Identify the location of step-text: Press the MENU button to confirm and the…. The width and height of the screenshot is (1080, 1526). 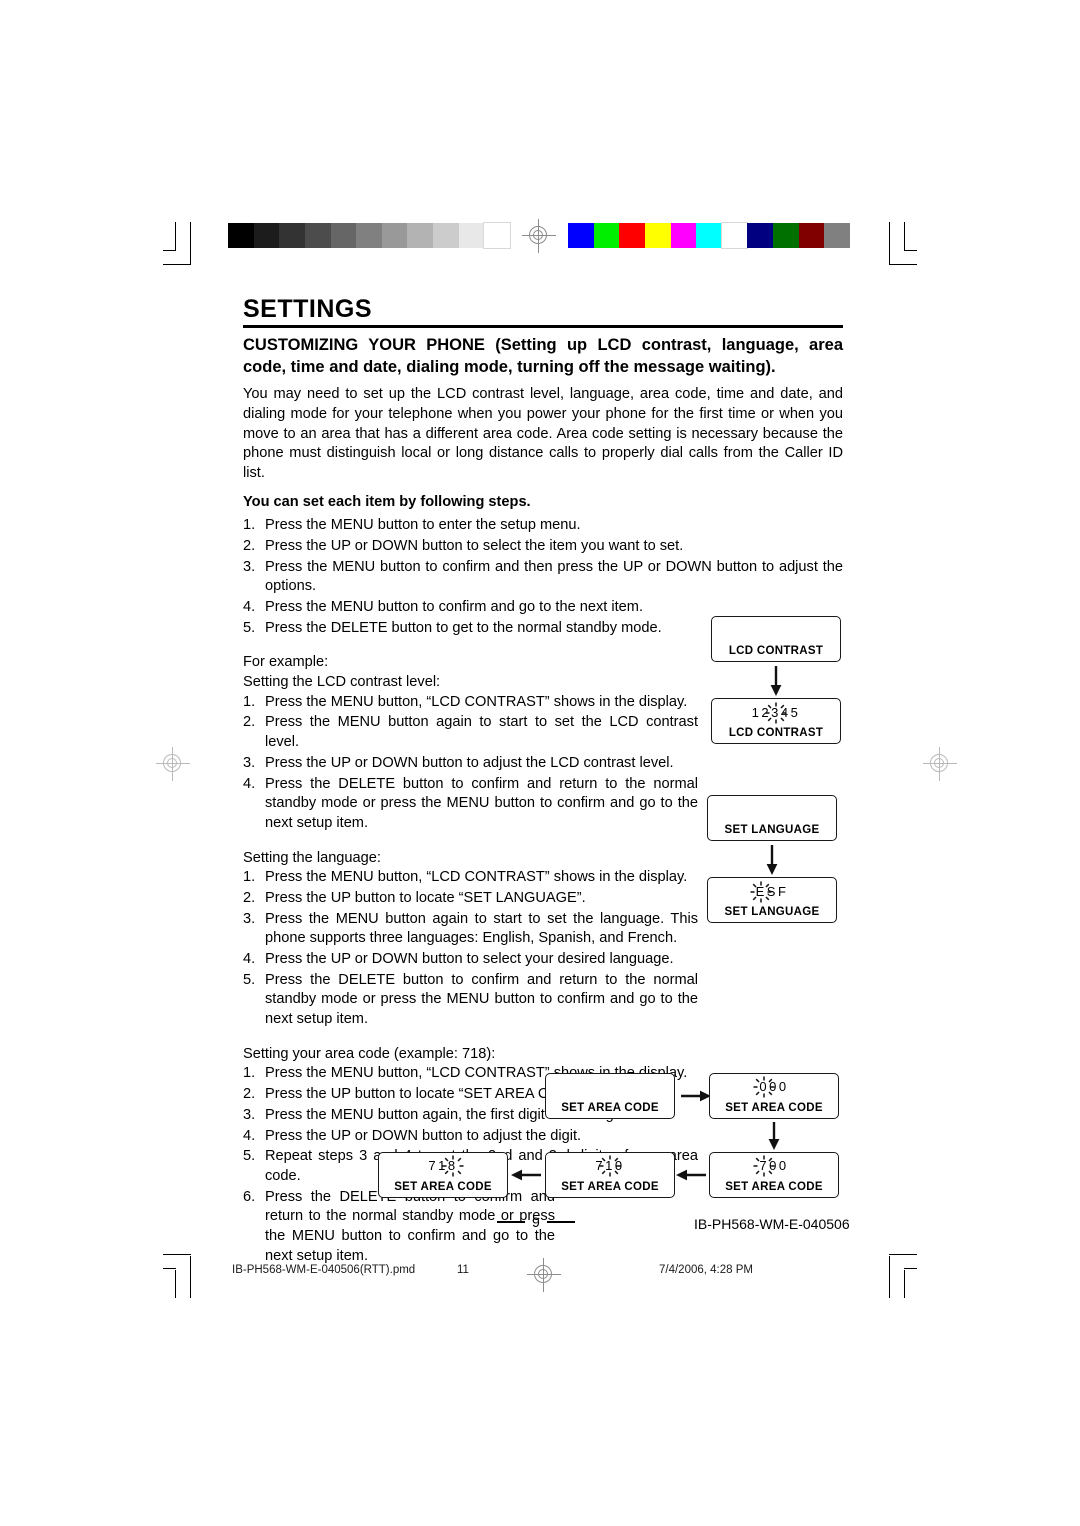
(554, 576).